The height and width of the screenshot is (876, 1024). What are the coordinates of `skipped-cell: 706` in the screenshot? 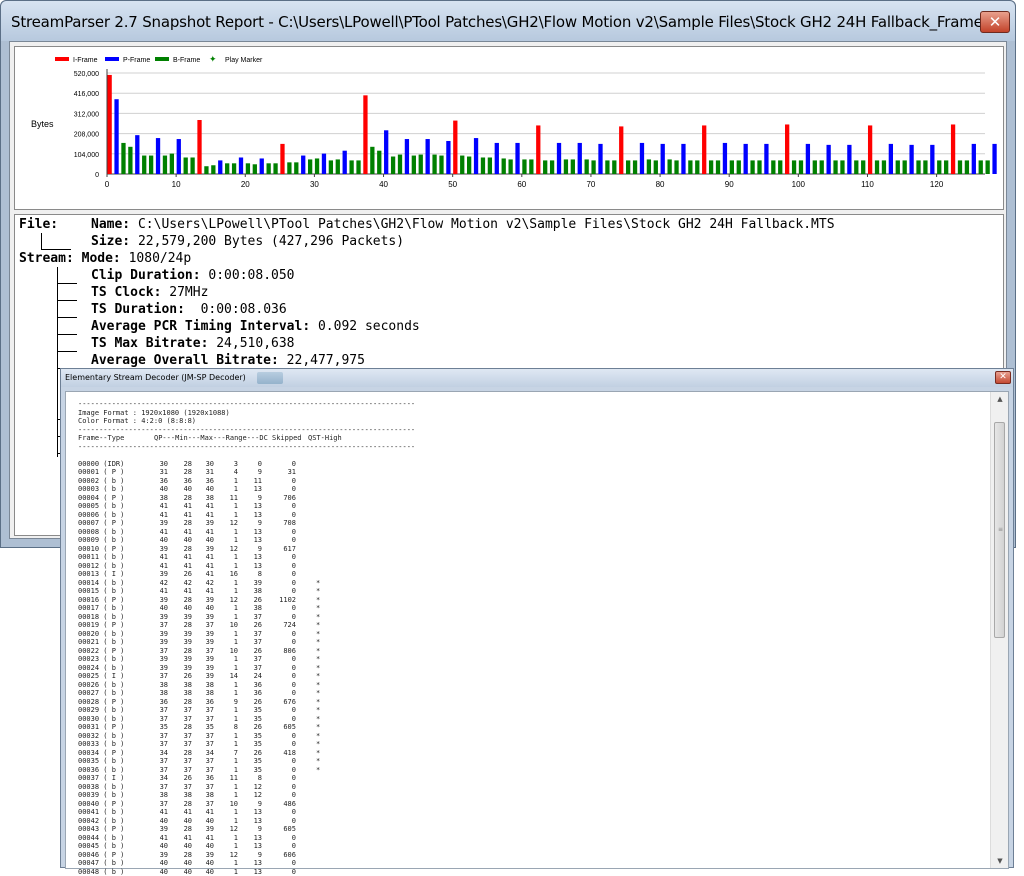 It's located at (285, 498).